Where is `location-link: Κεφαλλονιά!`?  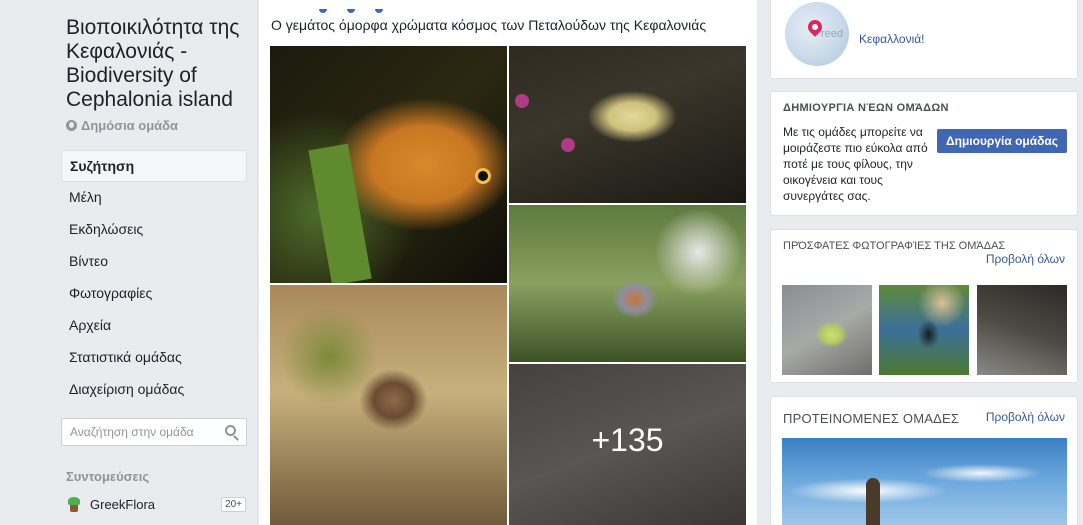
location-link: Κεφαλλονιά! is located at coordinates (892, 39).